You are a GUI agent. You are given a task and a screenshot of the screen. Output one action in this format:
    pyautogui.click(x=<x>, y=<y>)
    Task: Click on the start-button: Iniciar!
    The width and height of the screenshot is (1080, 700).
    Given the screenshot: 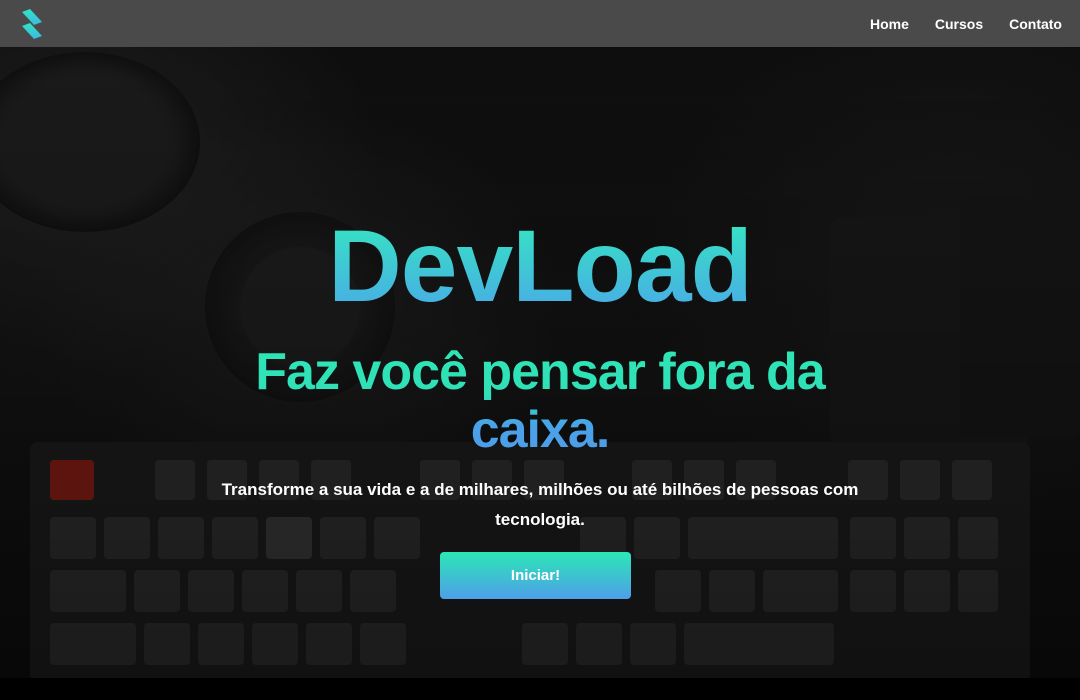 What is the action you would take?
    pyautogui.click(x=535, y=575)
    